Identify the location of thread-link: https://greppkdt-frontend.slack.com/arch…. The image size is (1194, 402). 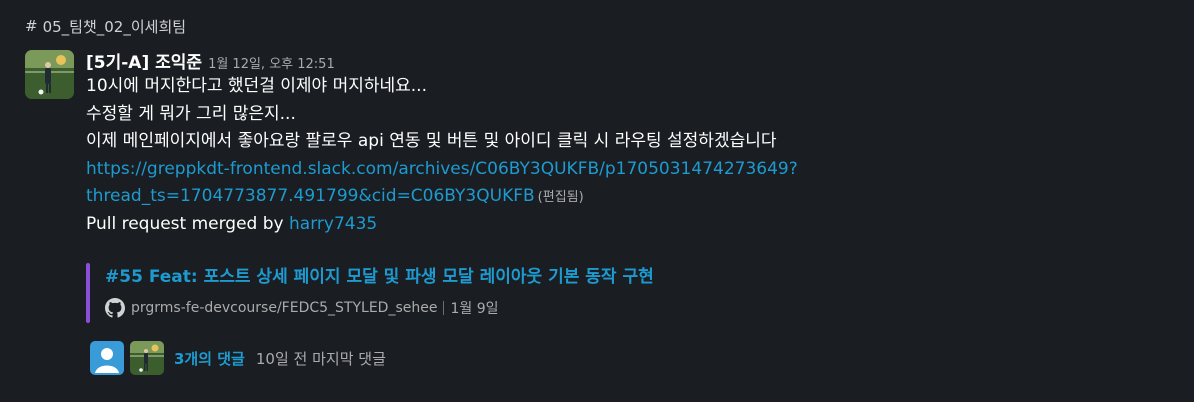
(442, 169).